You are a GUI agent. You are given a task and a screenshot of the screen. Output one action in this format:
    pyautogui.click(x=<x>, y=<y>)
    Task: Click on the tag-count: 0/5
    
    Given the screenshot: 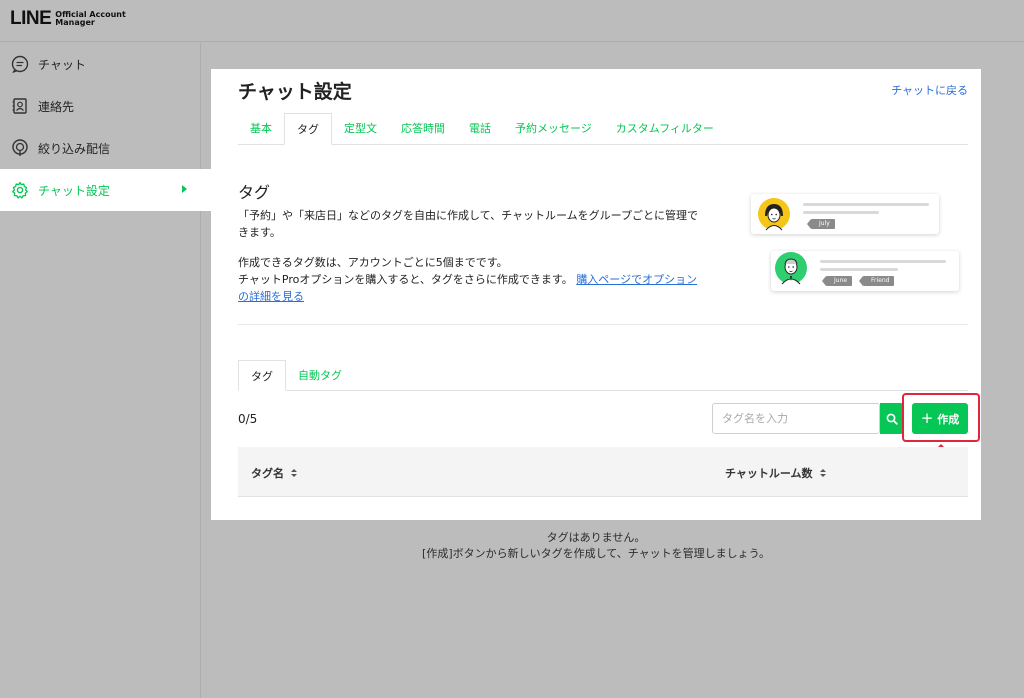 What is the action you would take?
    pyautogui.click(x=248, y=419)
    